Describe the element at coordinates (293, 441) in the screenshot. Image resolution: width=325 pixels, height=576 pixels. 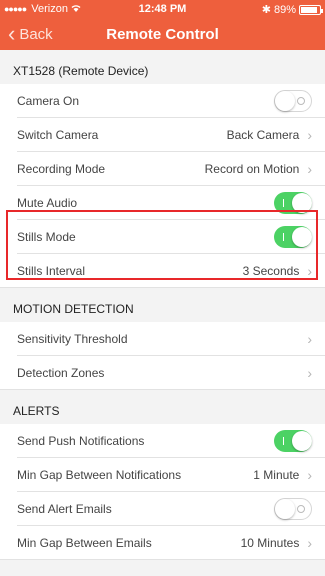
I see `push-notifications-toggle` at that location.